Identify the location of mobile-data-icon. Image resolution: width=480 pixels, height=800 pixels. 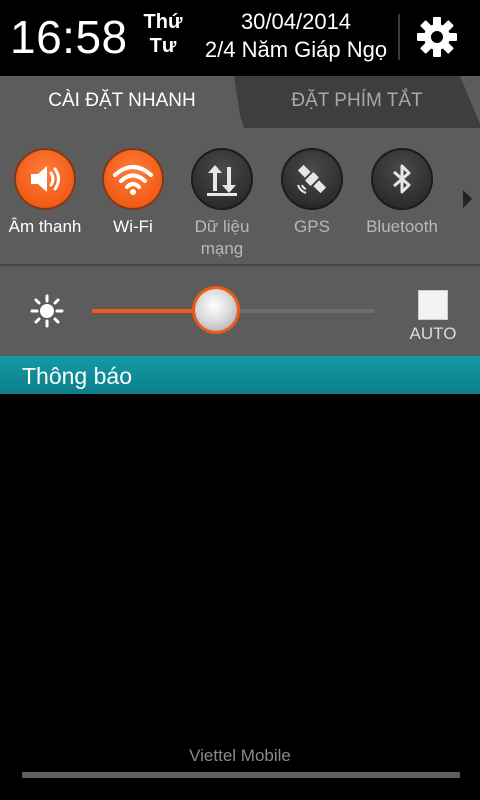
(222, 180).